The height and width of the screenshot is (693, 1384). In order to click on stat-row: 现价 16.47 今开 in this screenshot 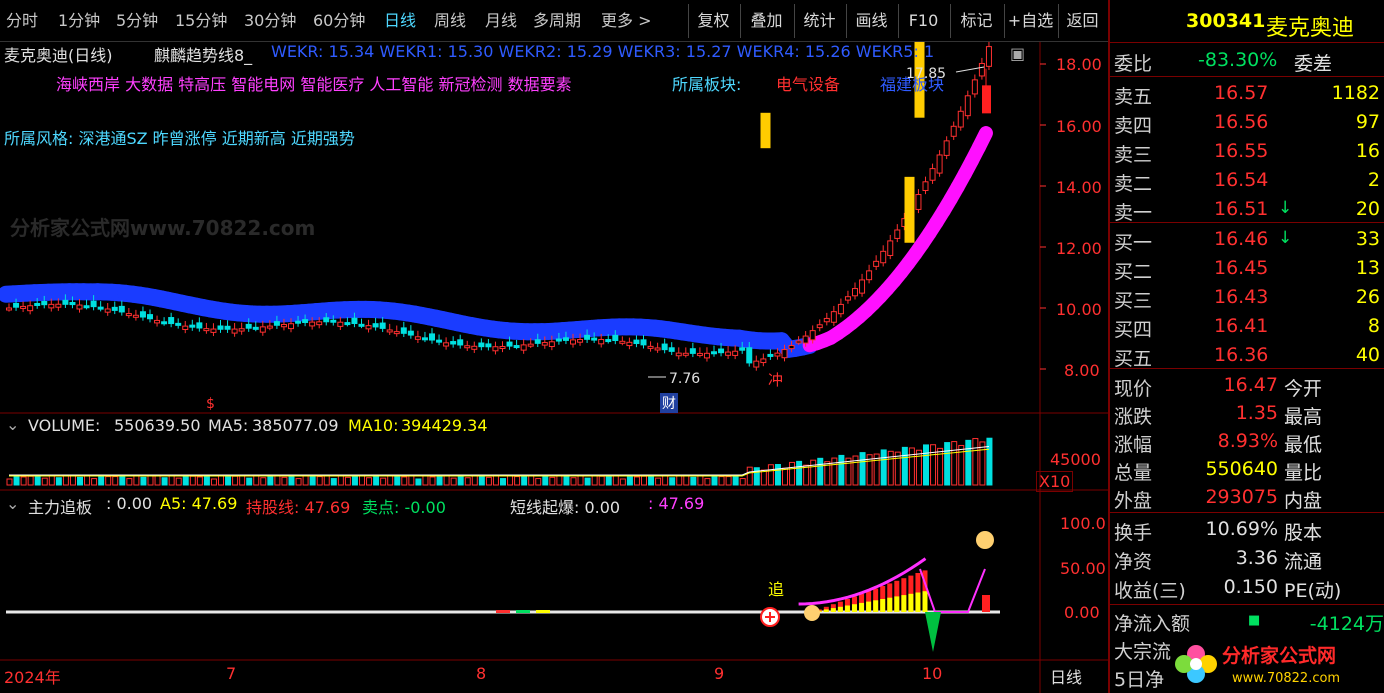, I will do `click(1247, 386)`.